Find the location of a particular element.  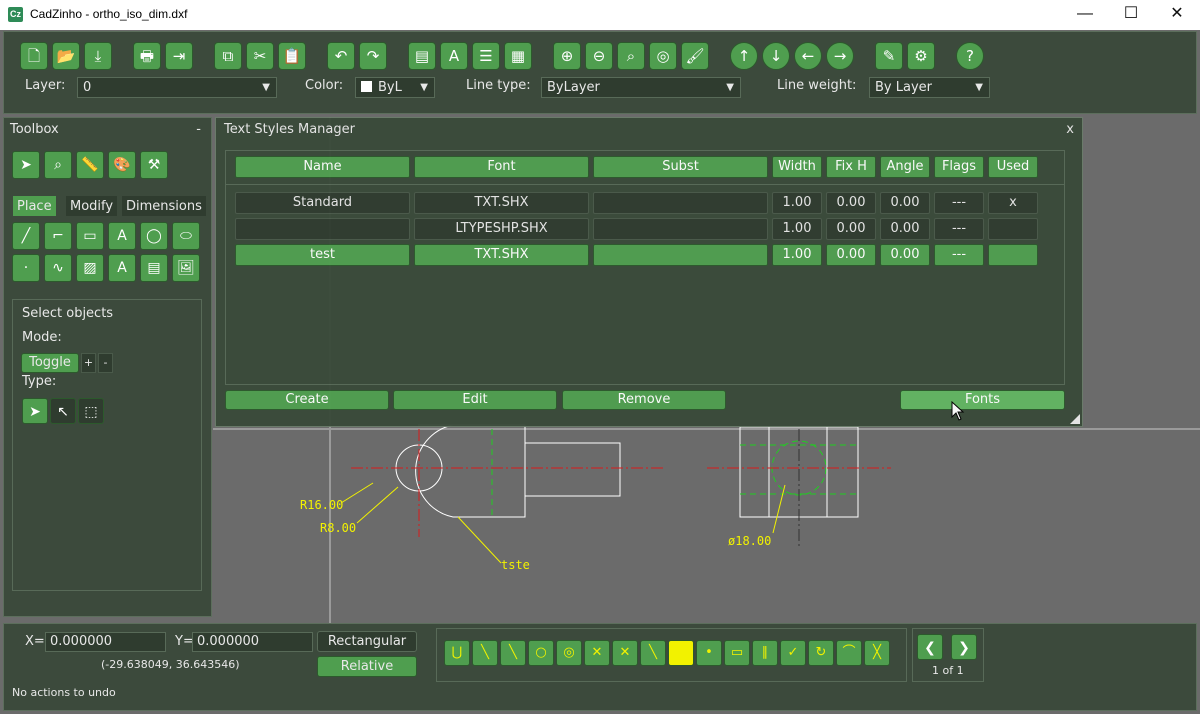

zoom-window-icon: ⌕ is located at coordinates (631, 56).